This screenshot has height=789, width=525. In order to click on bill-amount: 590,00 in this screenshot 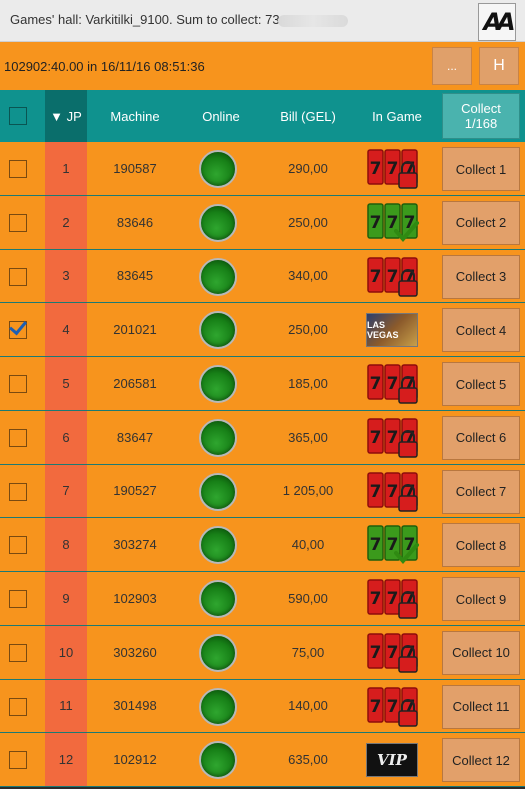, I will do `click(308, 598)`.